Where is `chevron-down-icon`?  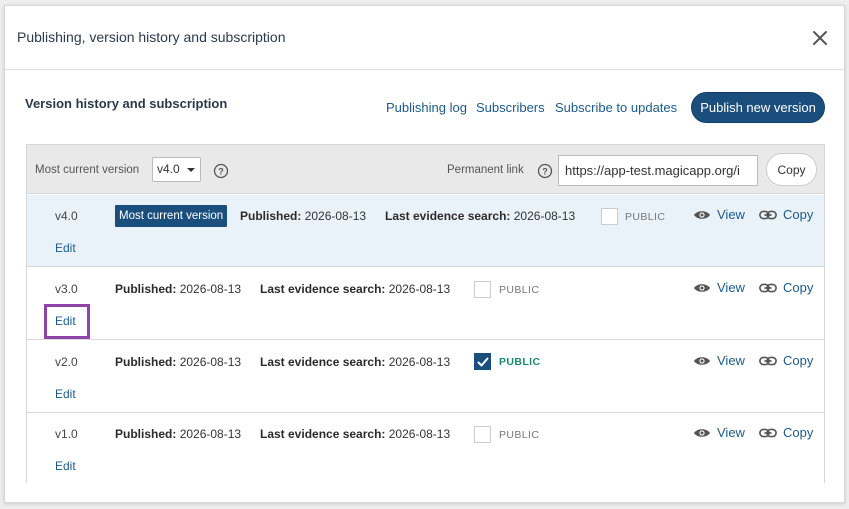
chevron-down-icon is located at coordinates (191, 170).